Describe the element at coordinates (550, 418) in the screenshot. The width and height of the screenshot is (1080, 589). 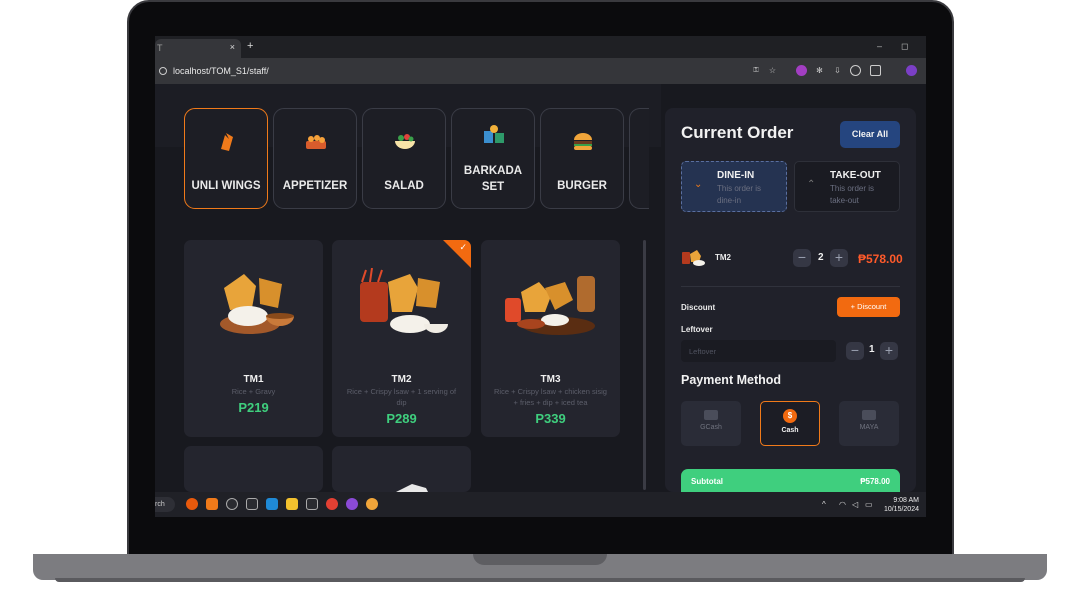
I see `product-price: P339` at that location.